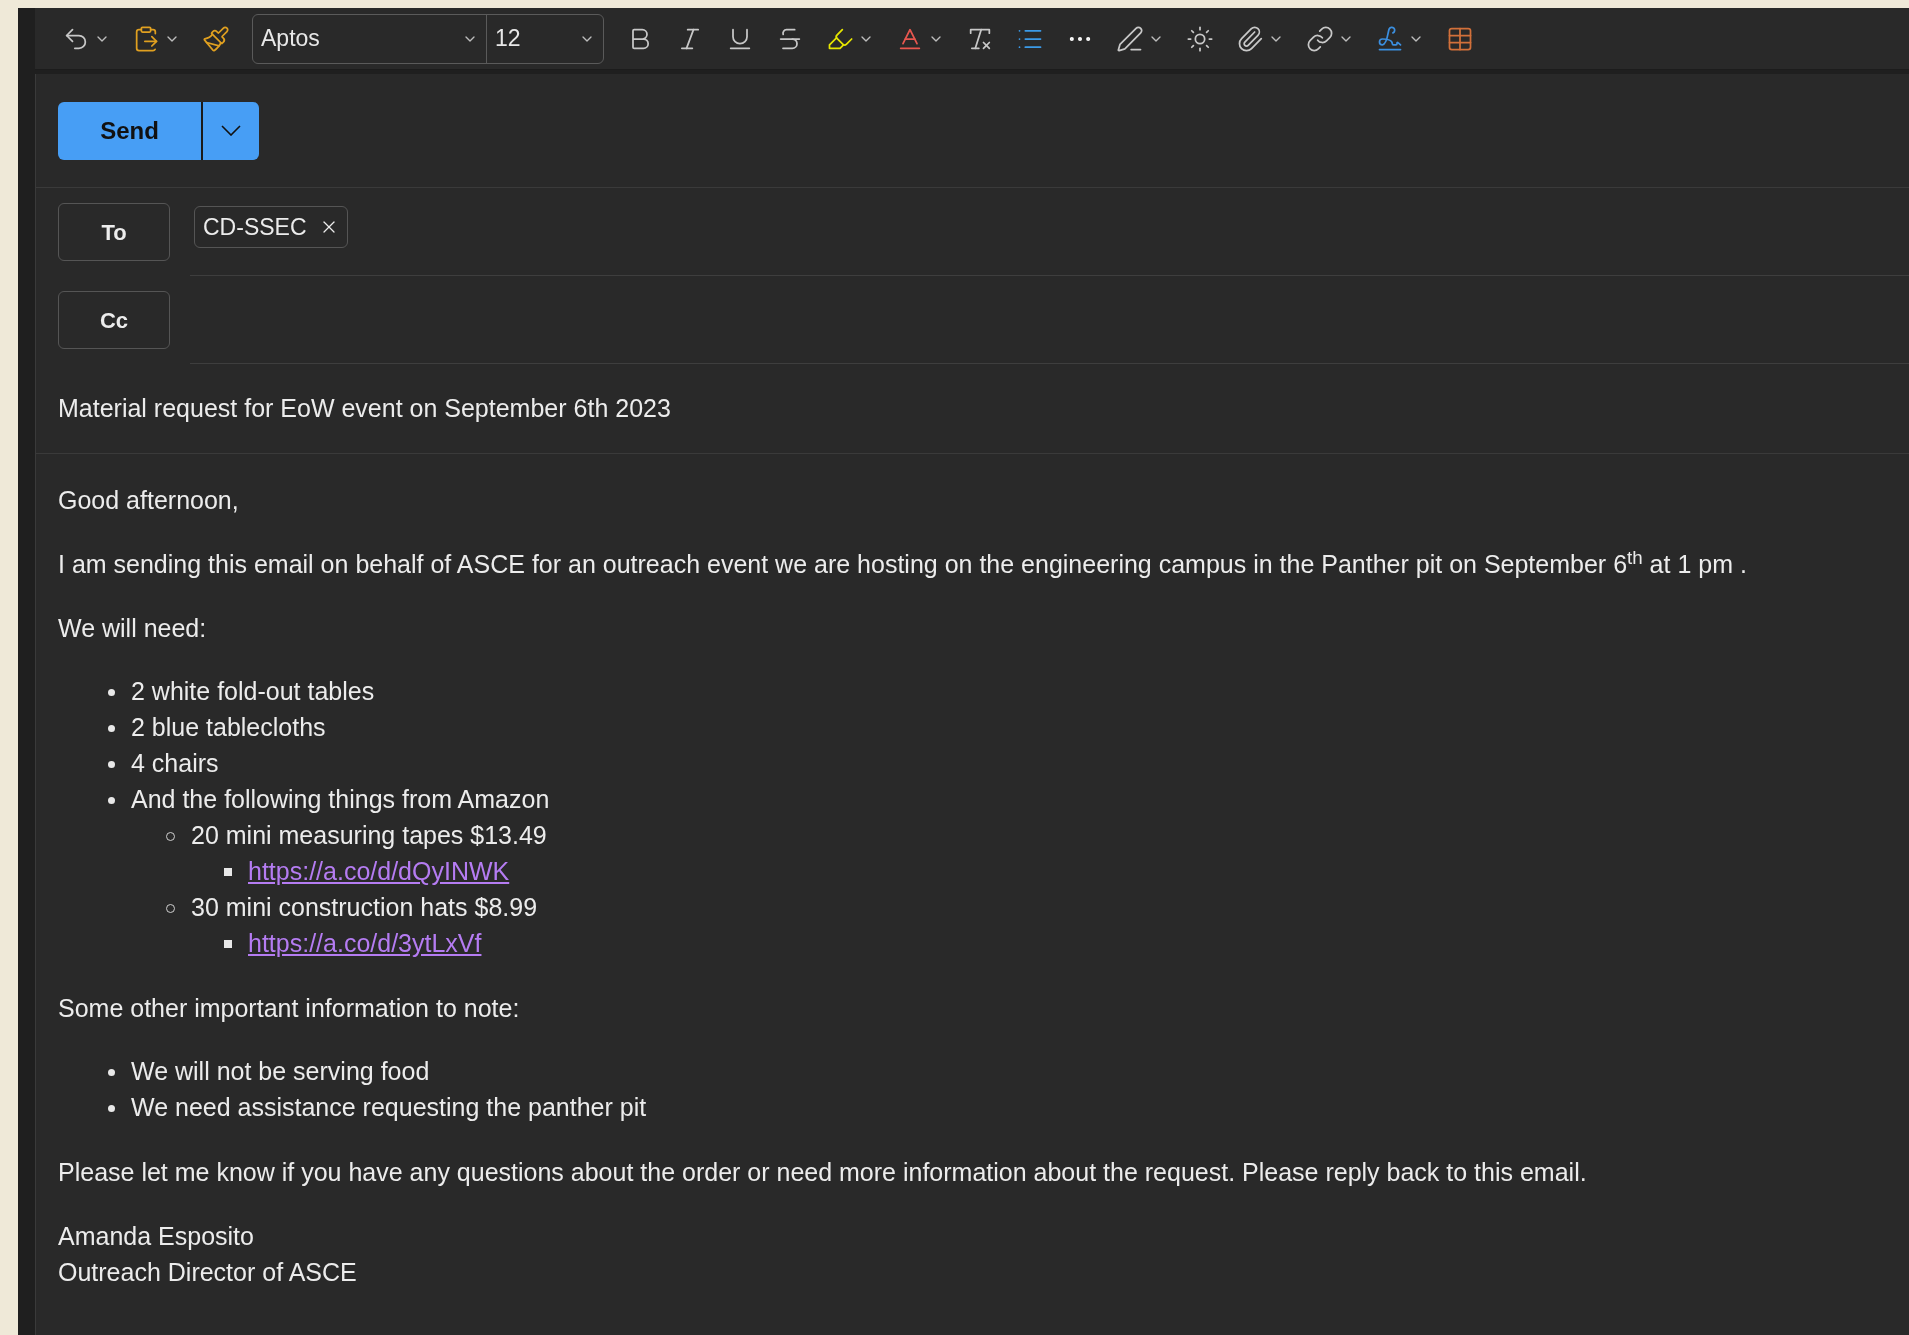 The height and width of the screenshot is (1335, 1909). Describe the element at coordinates (903, 563) in the screenshot. I see `body-paragraph: I am sending this email on behalf of ASCE for an outreach event we are hosting on the engineering campus in the Panther pit on September 6$^{th}$ at 1 pm .` at that location.